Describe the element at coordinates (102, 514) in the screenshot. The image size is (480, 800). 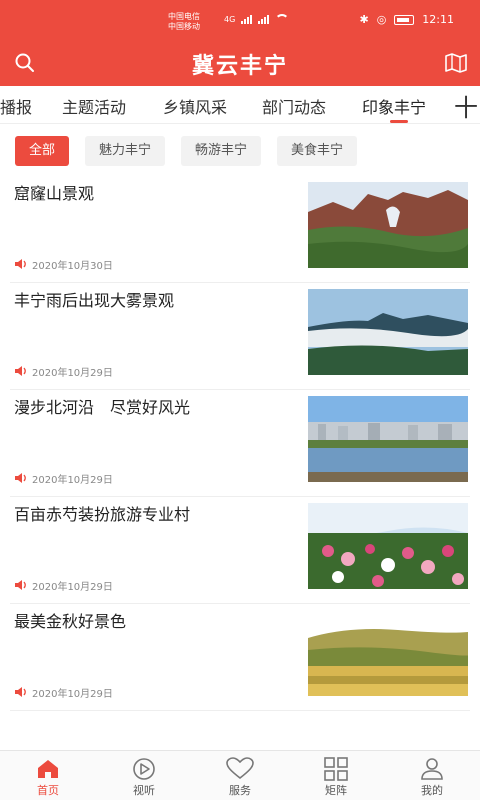
I see `news-title: 百亩赤芍装扮旅游专业村` at that location.